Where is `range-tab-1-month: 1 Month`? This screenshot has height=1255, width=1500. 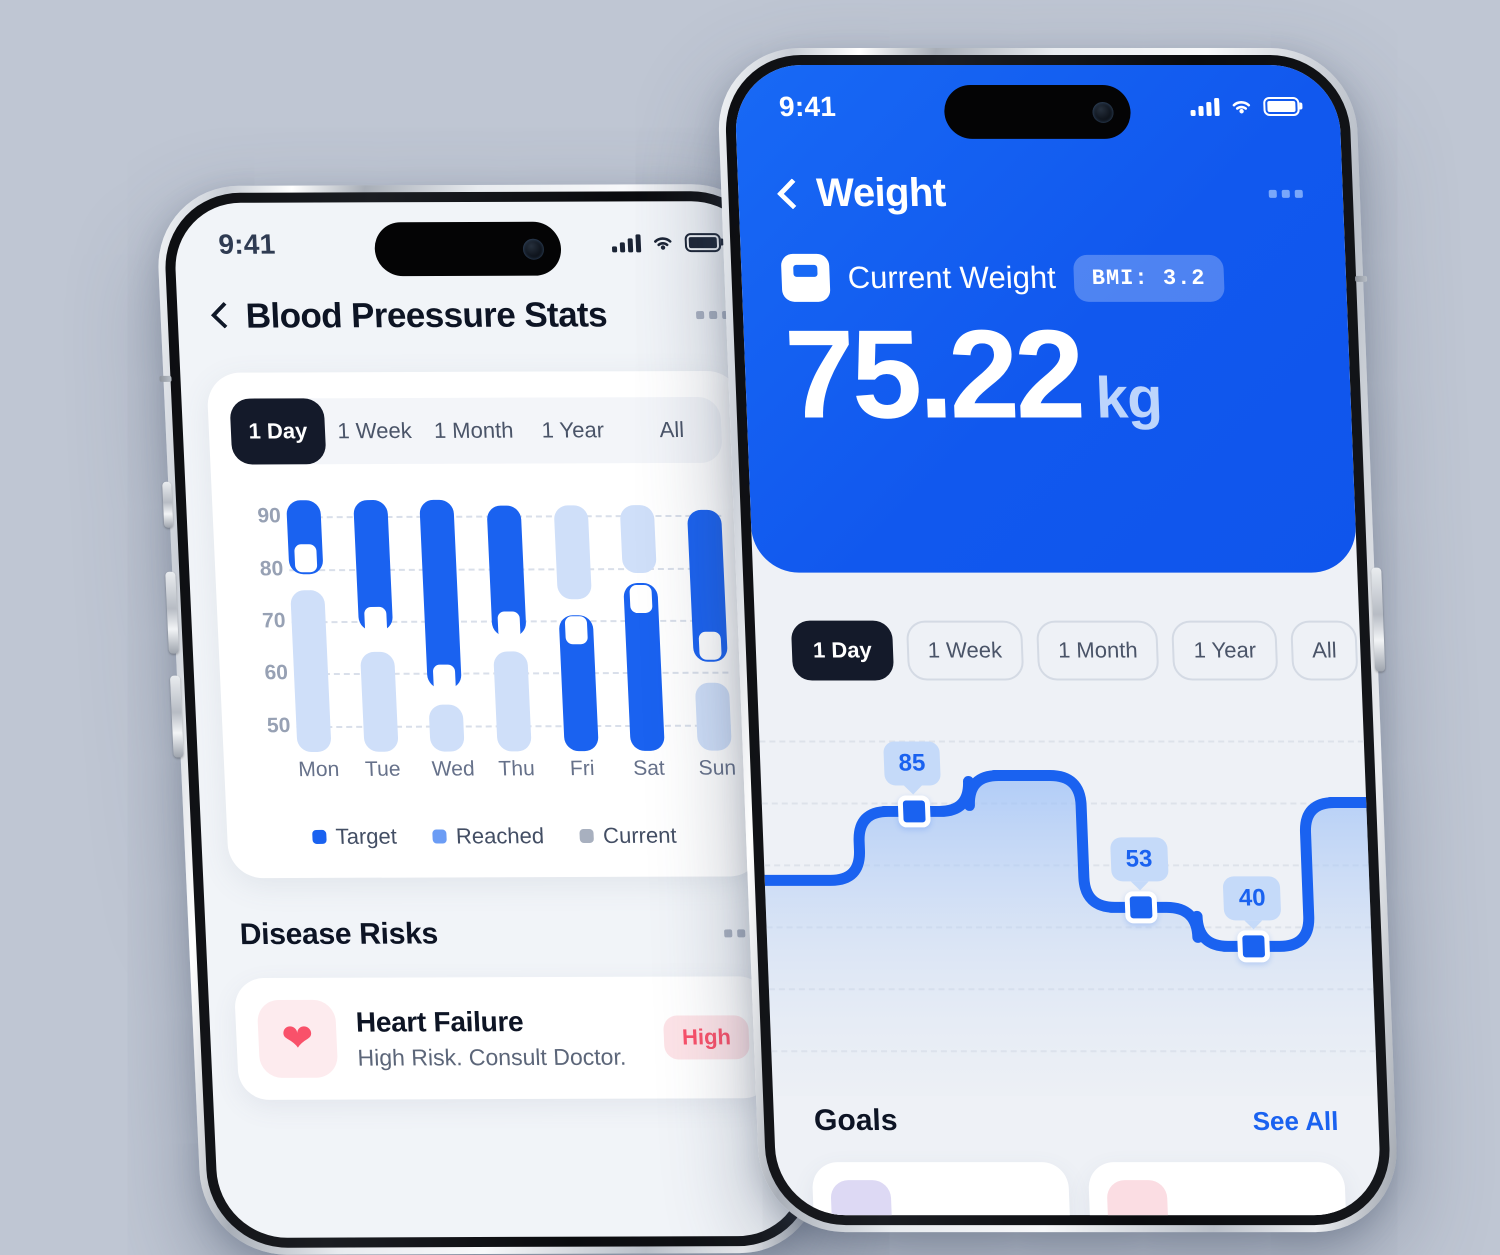 range-tab-1-month: 1 Month is located at coordinates (474, 431).